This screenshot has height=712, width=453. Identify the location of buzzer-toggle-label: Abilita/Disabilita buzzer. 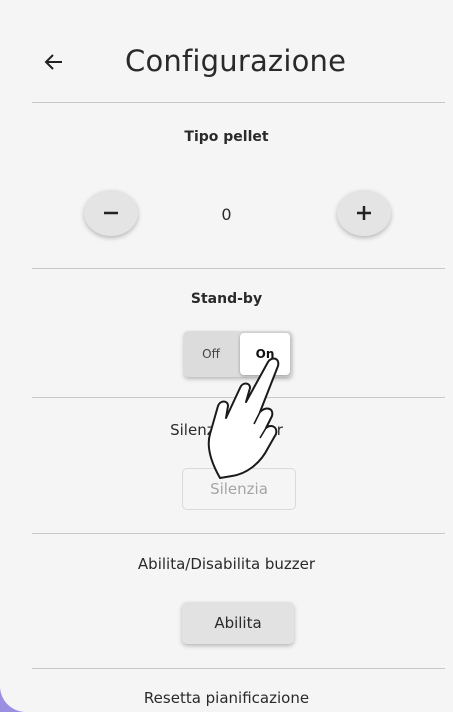
(226, 564).